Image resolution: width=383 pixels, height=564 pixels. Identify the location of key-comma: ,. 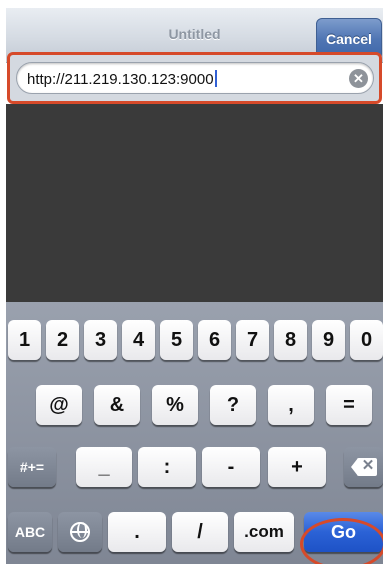
(291, 405).